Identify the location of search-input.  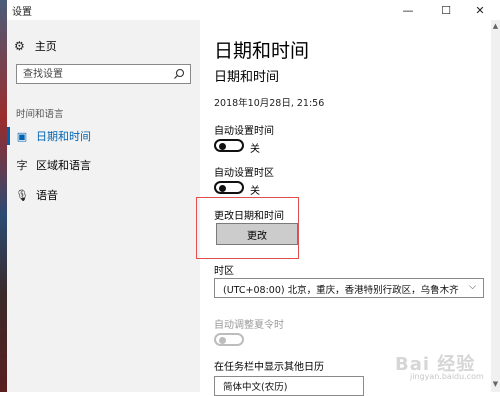
(98, 74).